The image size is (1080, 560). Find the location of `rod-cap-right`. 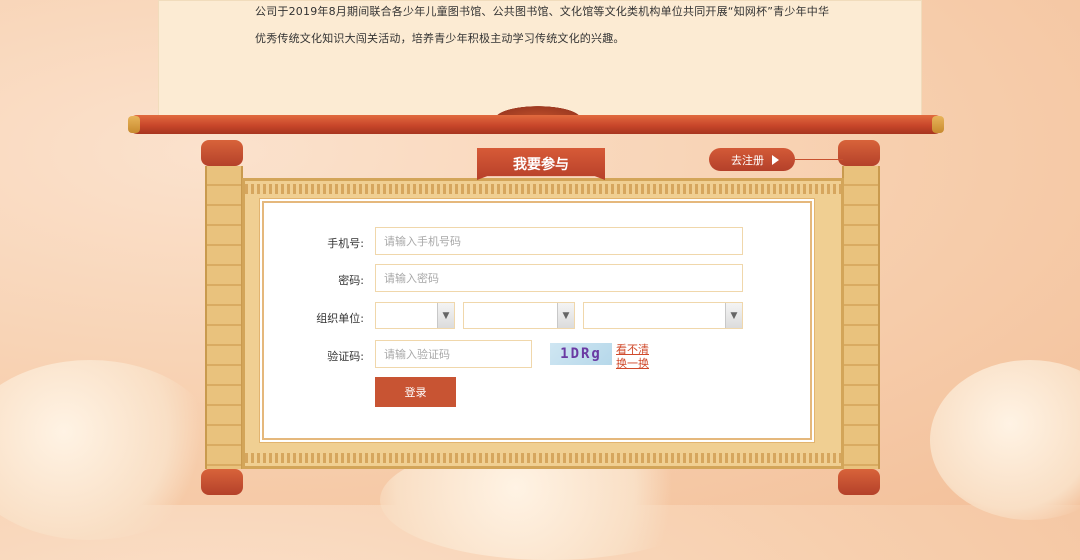

rod-cap-right is located at coordinates (938, 124).